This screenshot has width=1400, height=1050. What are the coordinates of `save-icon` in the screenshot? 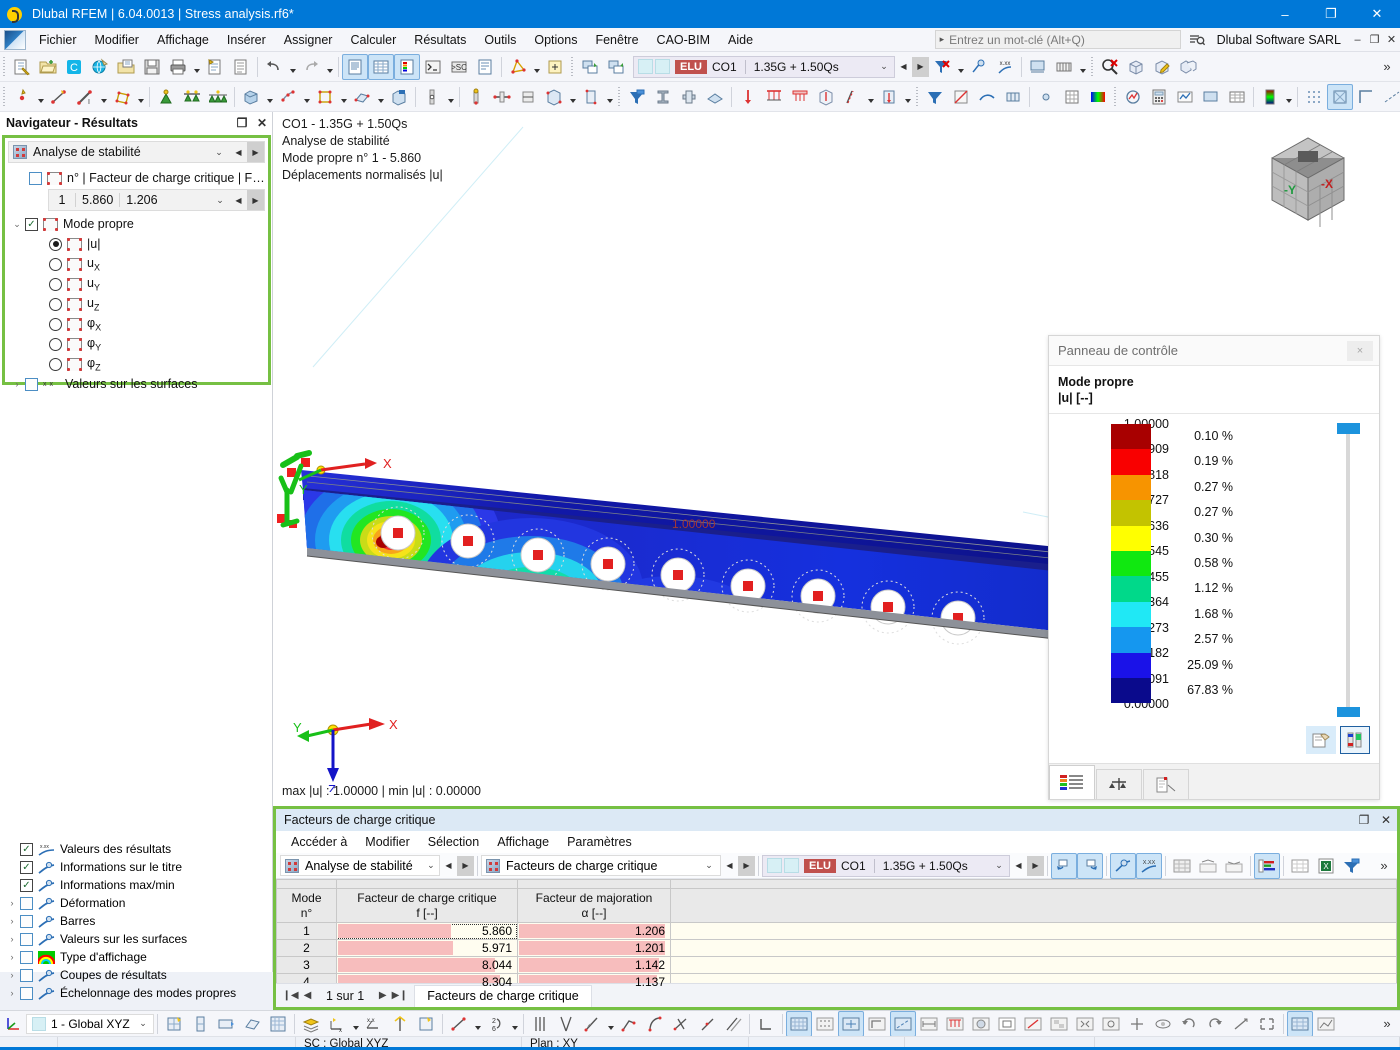 It's located at (152, 67).